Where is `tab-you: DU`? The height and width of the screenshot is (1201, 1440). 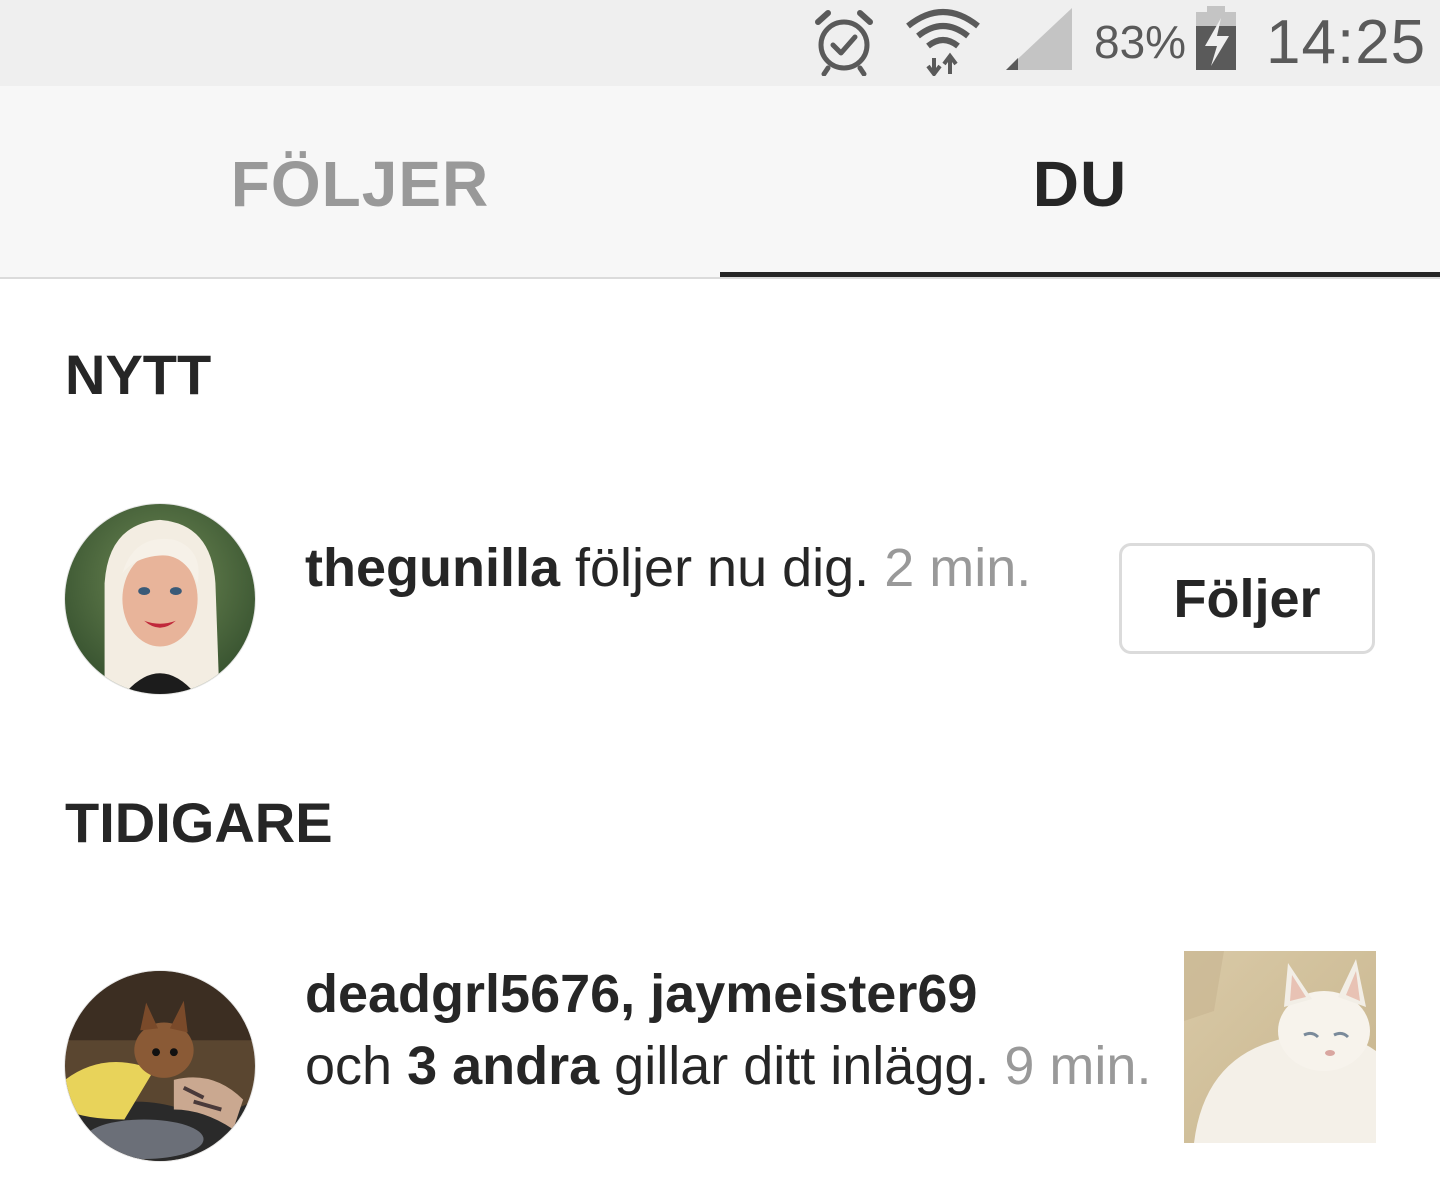 tab-you: DU is located at coordinates (1080, 182).